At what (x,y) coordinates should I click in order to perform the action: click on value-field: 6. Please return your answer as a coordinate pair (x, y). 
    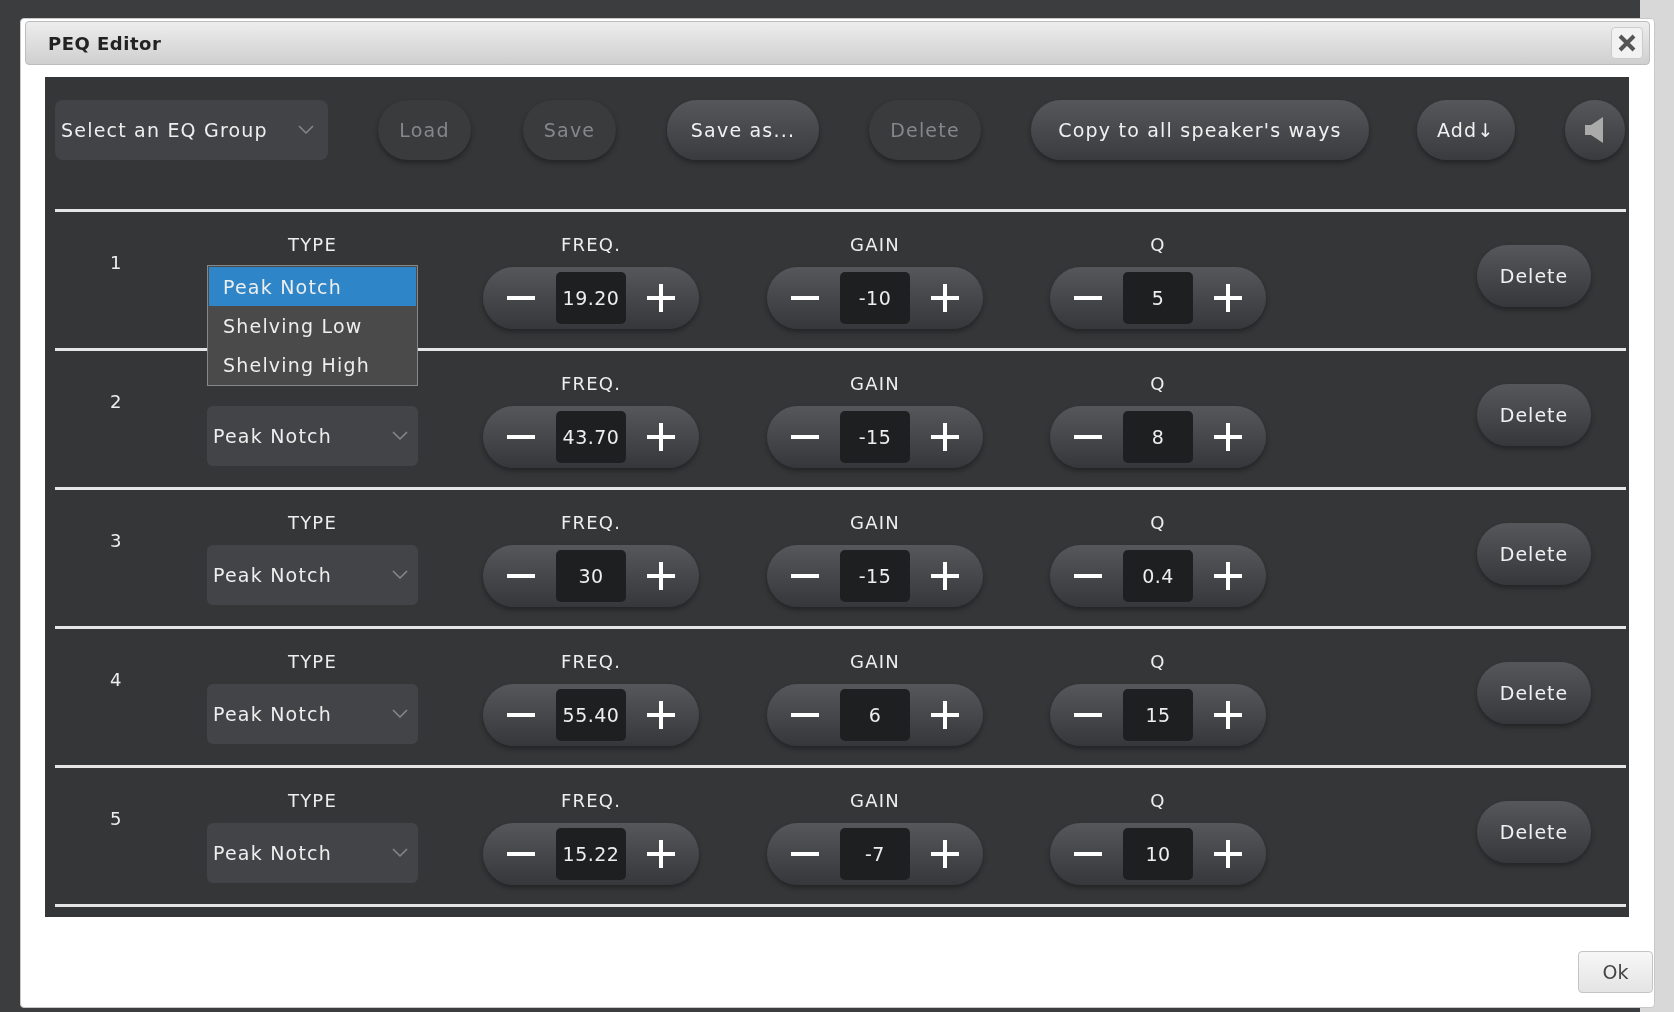
    Looking at the image, I should click on (875, 715).